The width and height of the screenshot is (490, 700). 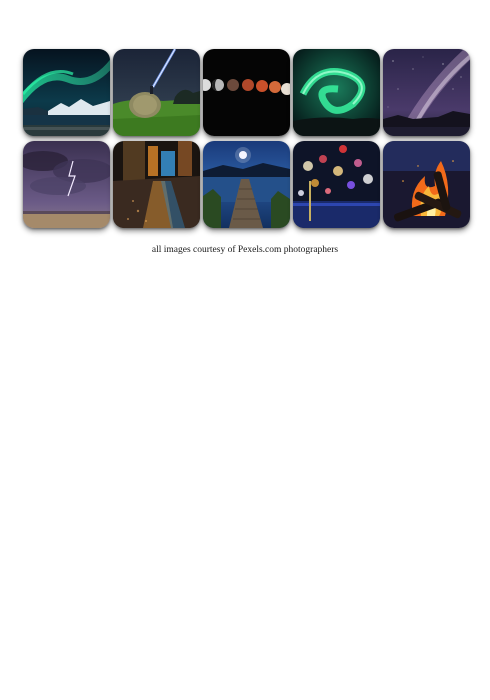 I want to click on photo-moon-over-lake-pier, so click(x=246, y=184).